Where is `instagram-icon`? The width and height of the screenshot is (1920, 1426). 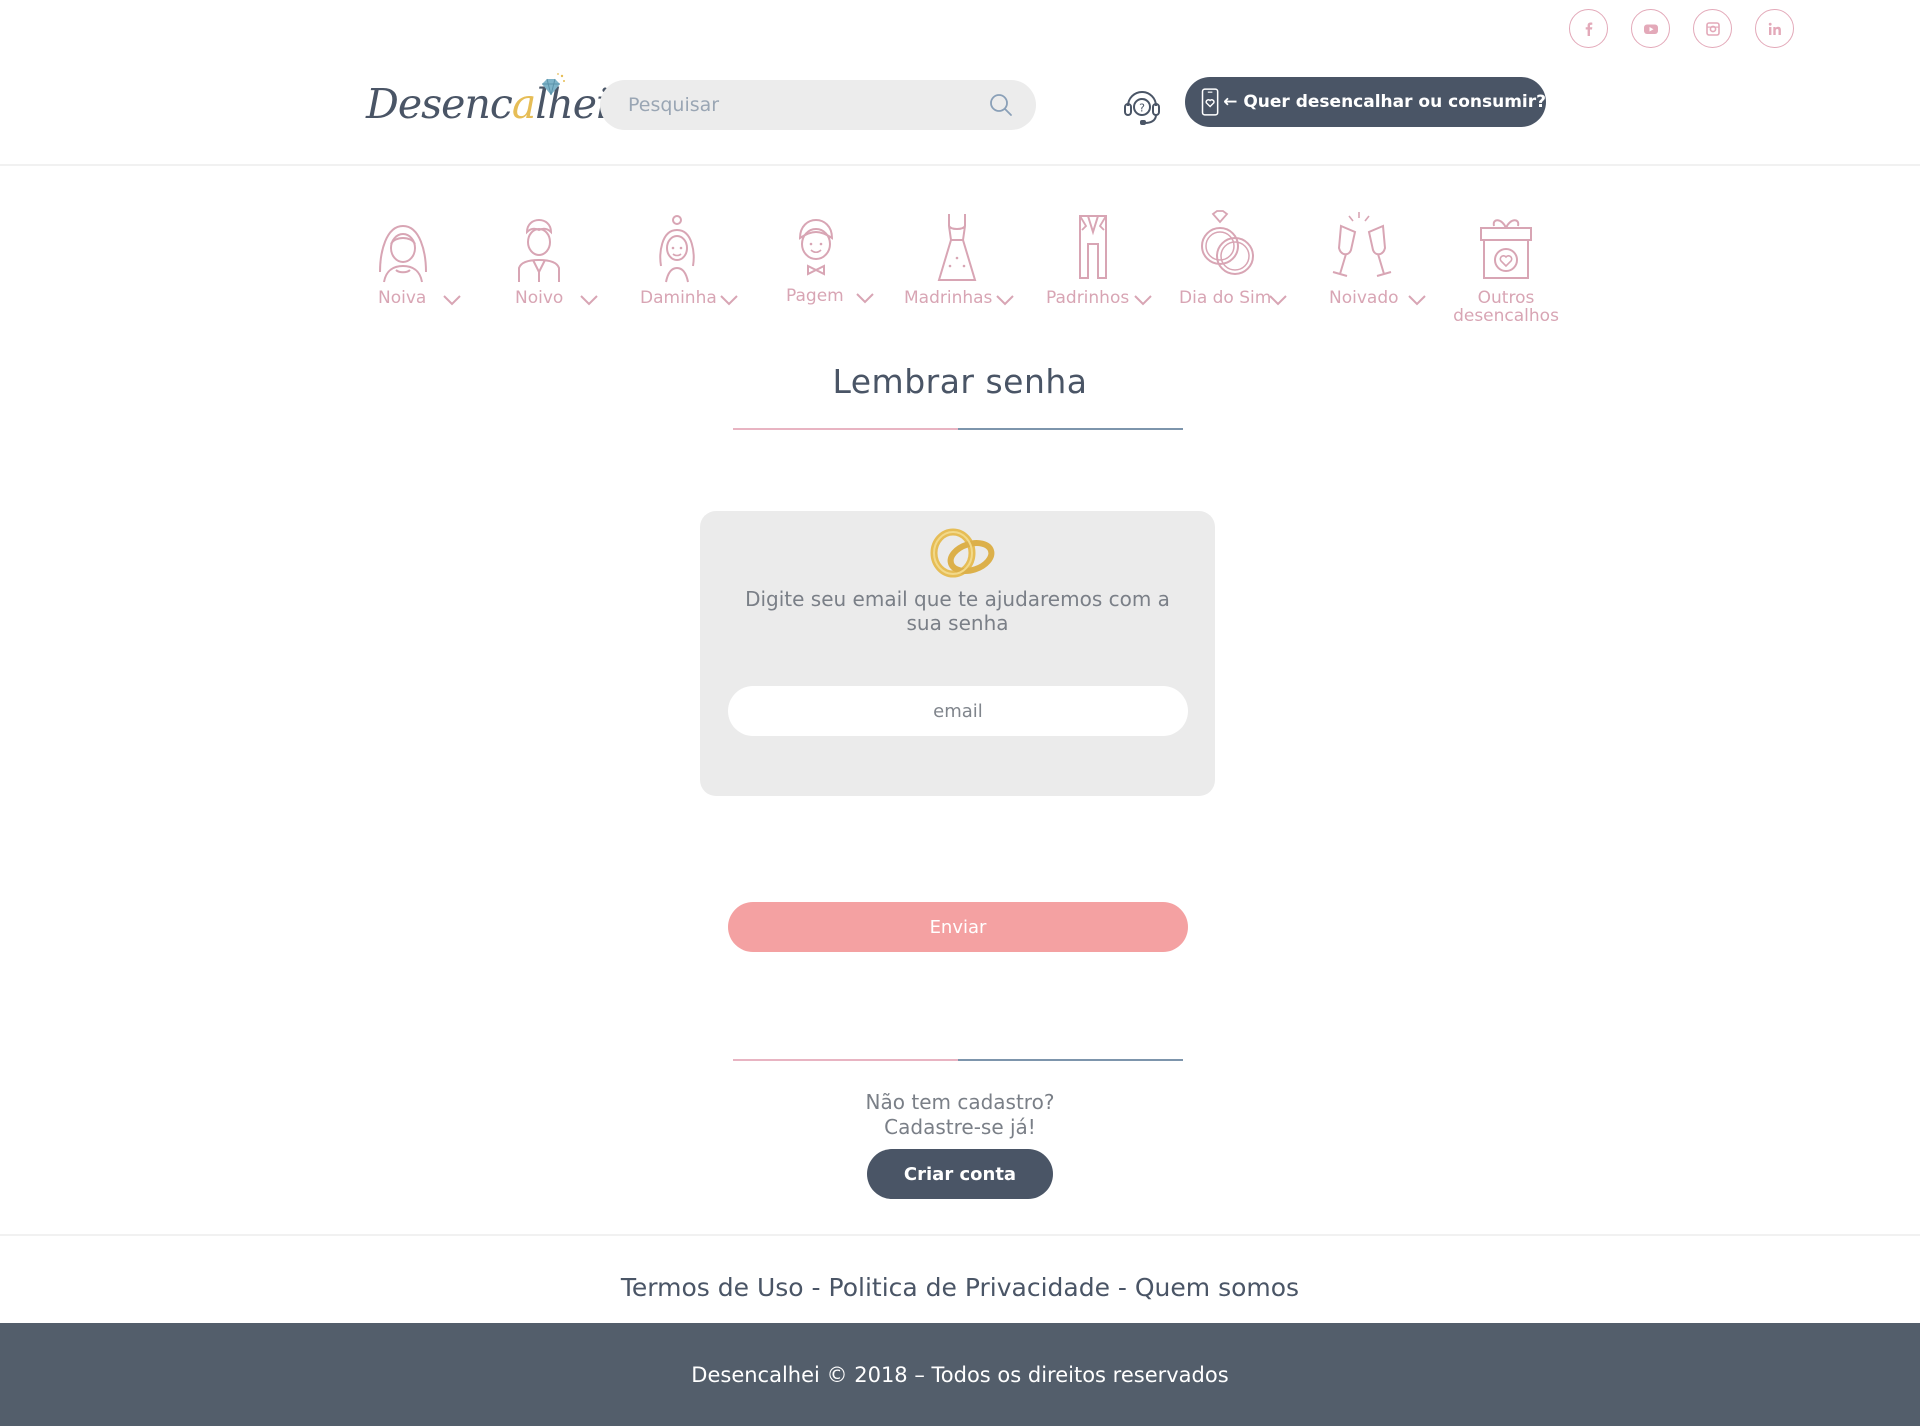 instagram-icon is located at coordinates (1712, 28).